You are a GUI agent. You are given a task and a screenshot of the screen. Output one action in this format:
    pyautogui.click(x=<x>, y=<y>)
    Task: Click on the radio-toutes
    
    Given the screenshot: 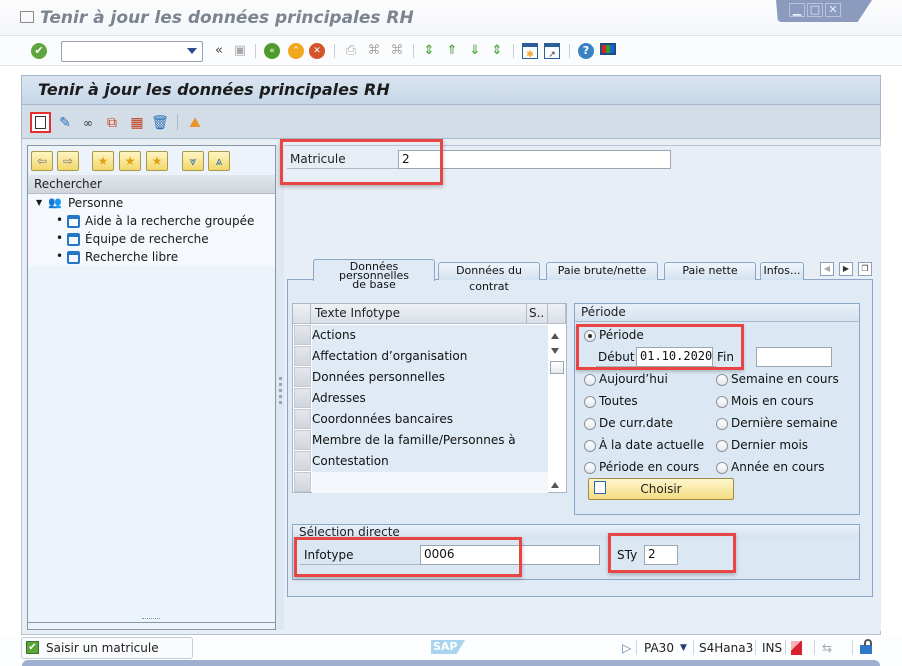 What is the action you would take?
    pyautogui.click(x=590, y=402)
    